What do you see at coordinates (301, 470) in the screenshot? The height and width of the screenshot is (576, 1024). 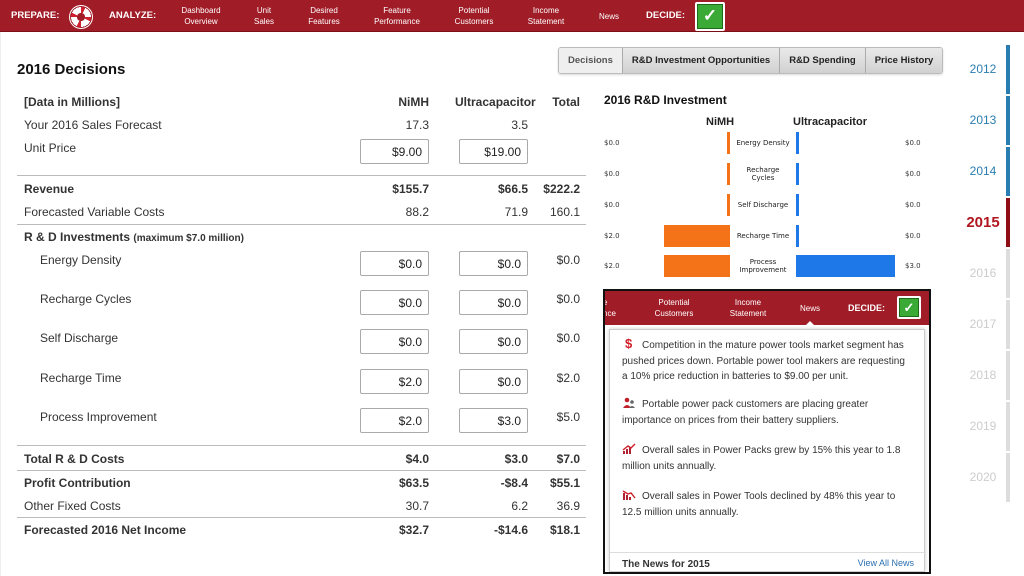 I see `divider` at bounding box center [301, 470].